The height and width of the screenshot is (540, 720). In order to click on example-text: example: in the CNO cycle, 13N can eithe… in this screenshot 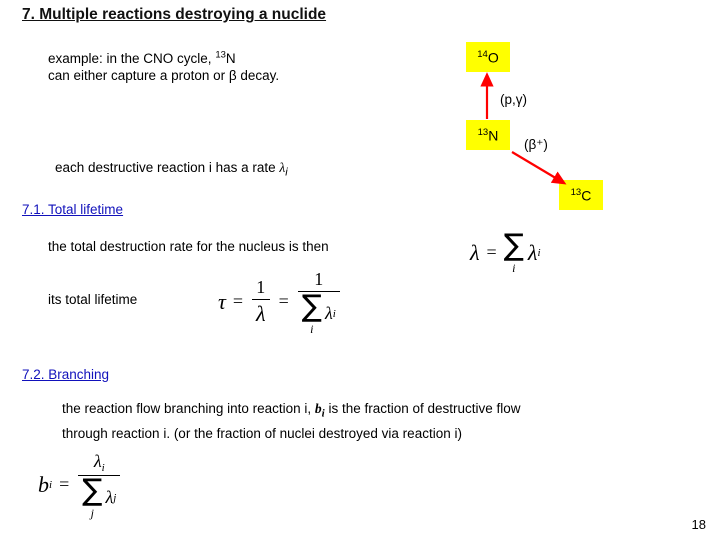, I will do `click(163, 65)`.